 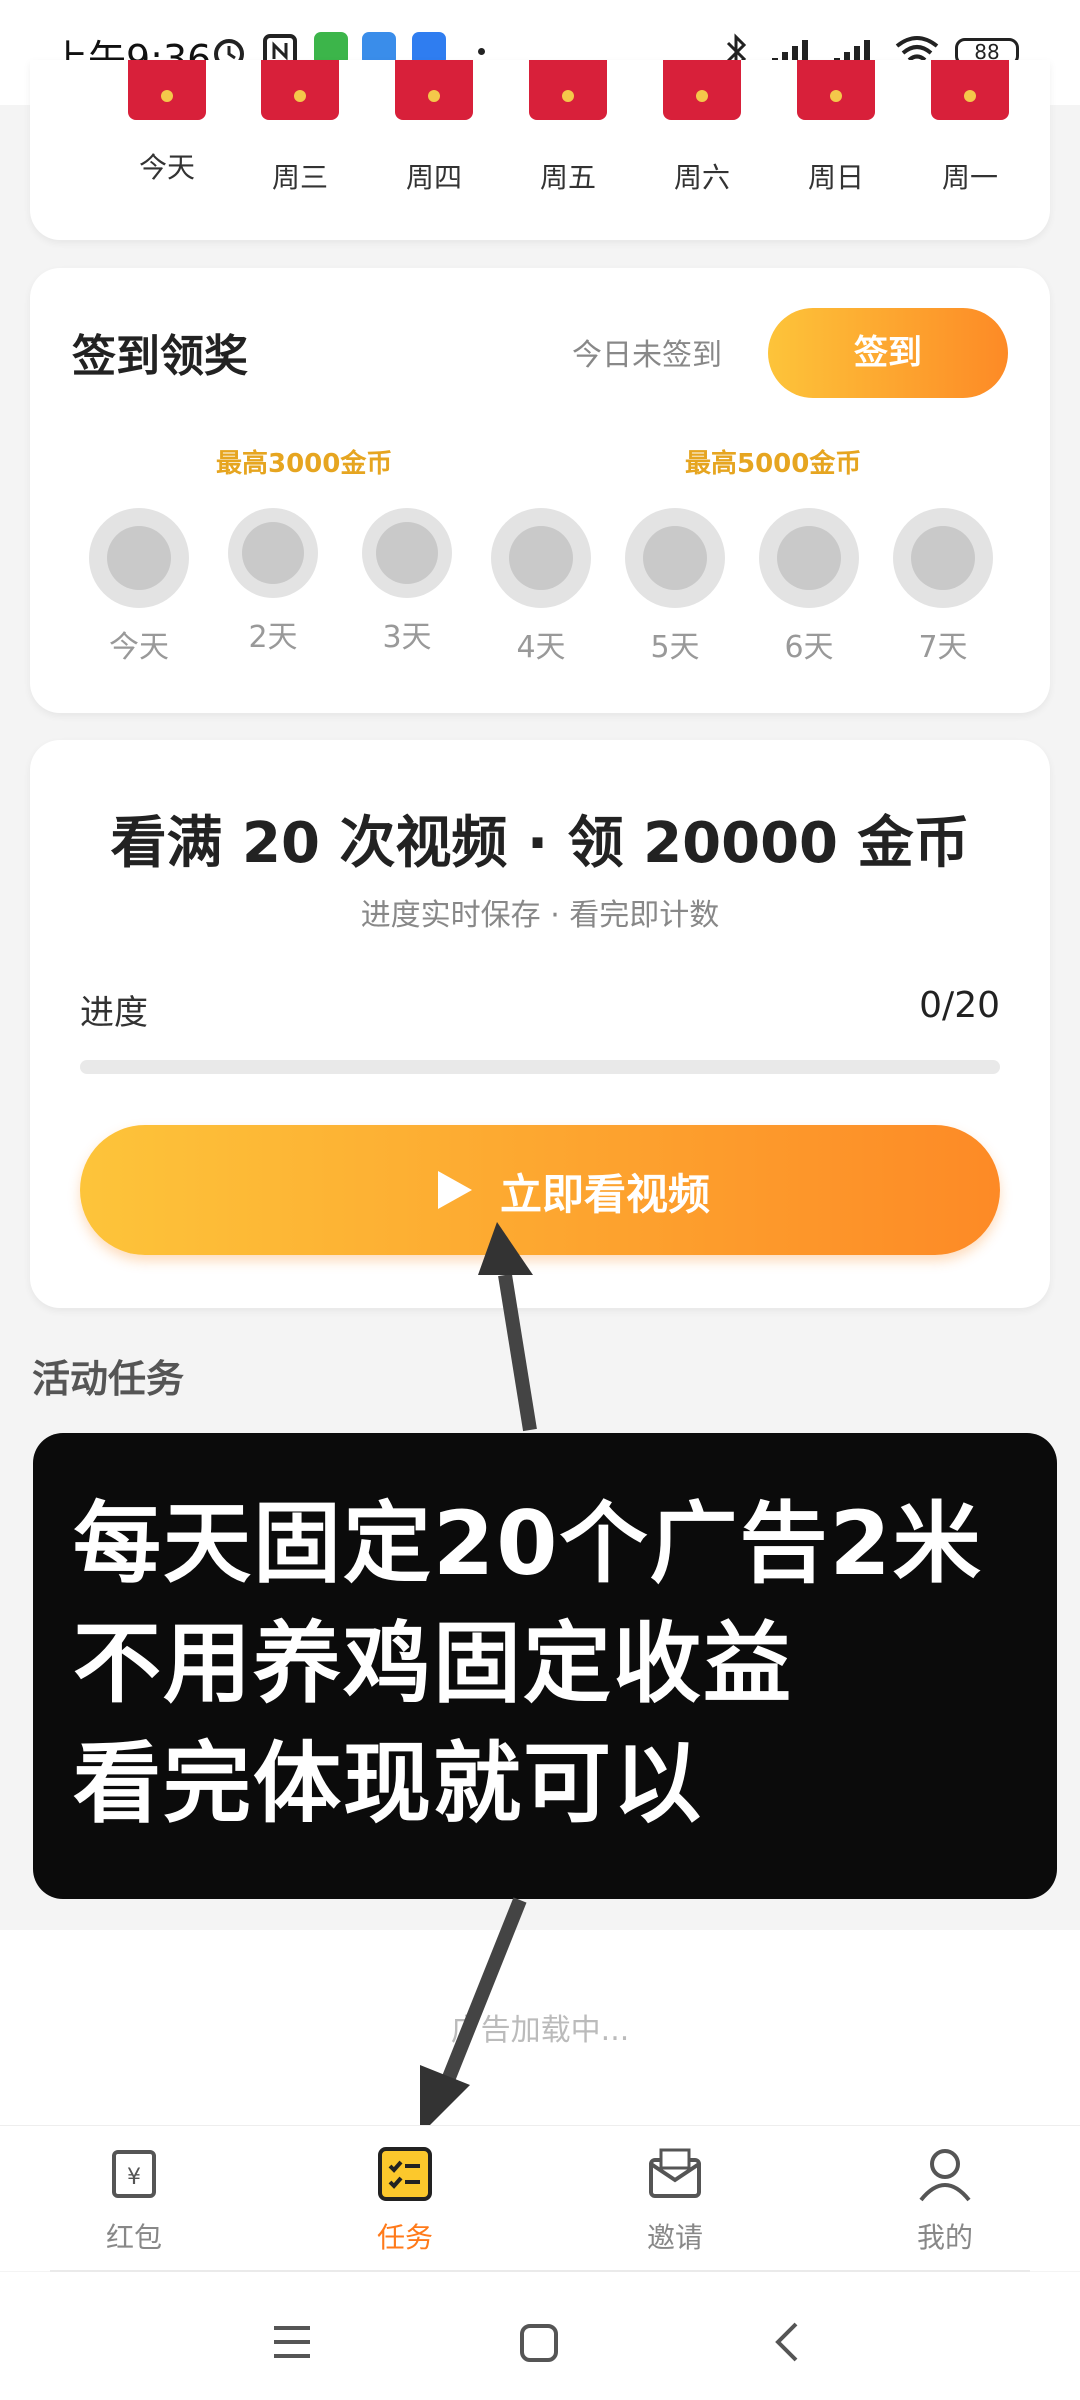 What do you see at coordinates (675, 2201) in the screenshot?
I see `nav-item-invite: 邀请` at bounding box center [675, 2201].